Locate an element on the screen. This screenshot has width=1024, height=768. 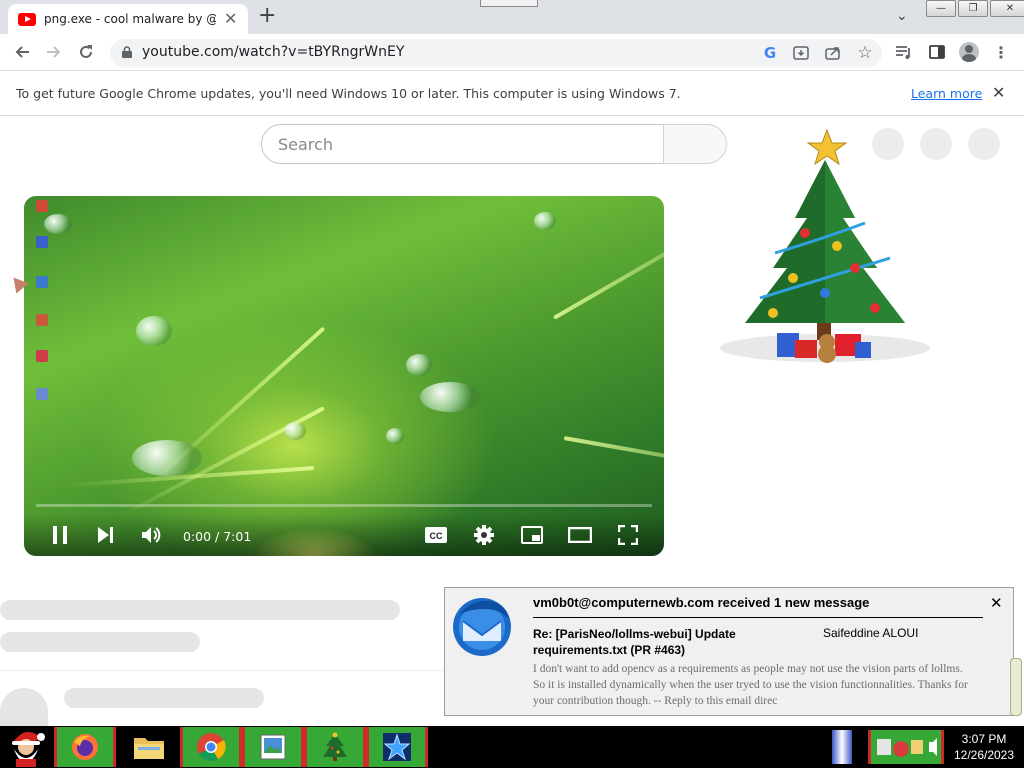
media-controls-icon is located at coordinates (904, 52).